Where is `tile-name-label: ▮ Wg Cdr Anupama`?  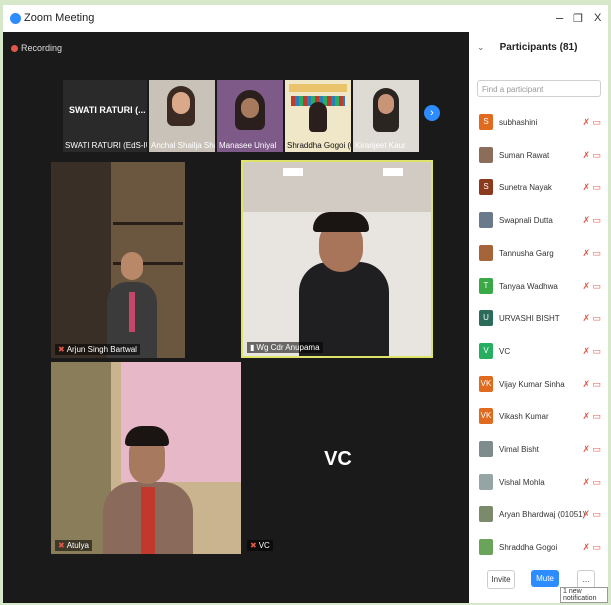
tile-name-label: ▮ Wg Cdr Anupama is located at coordinates (285, 347).